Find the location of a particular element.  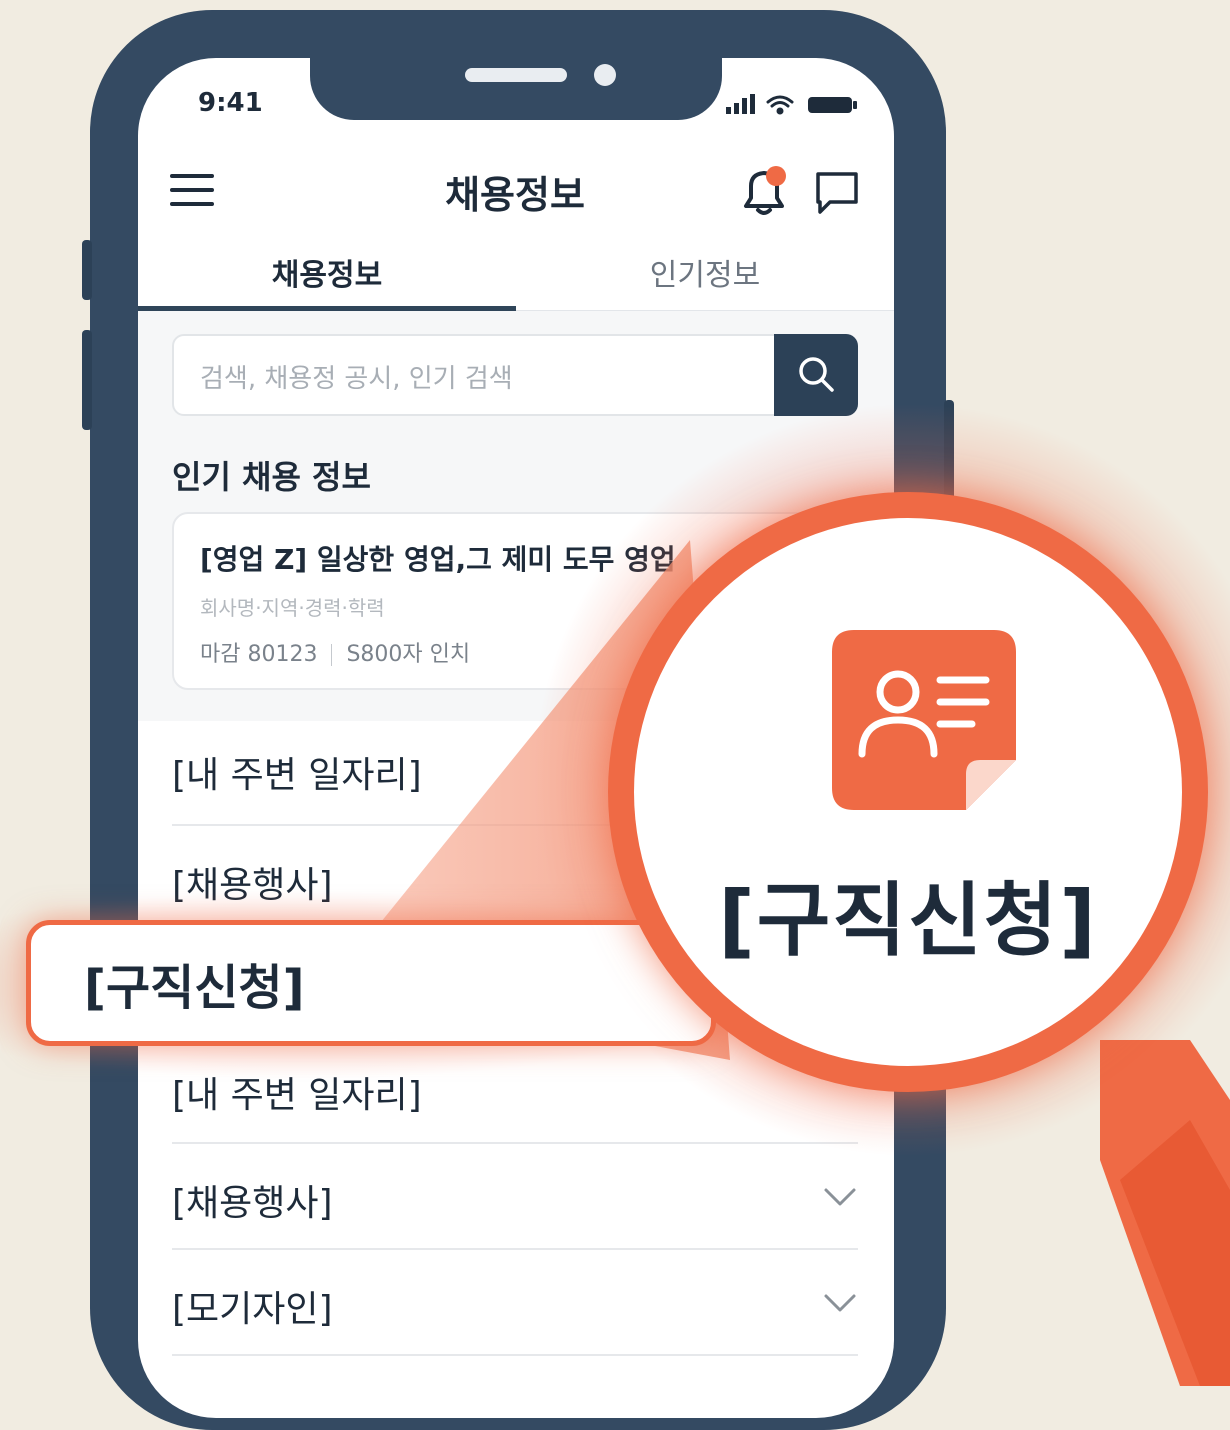

job-card-deadline: 마감 80123 is located at coordinates (259, 654).